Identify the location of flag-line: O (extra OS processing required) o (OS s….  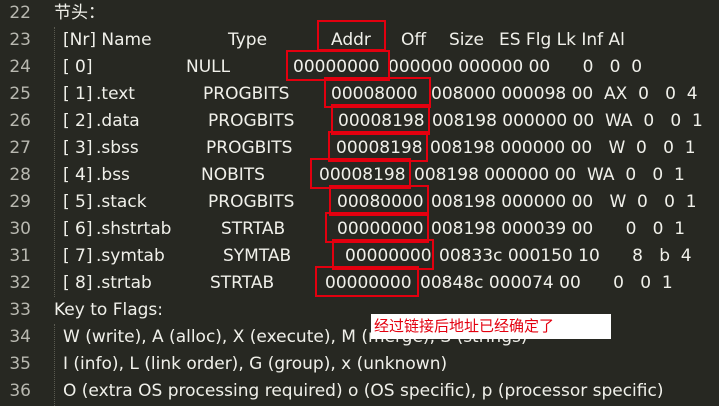
(363, 391).